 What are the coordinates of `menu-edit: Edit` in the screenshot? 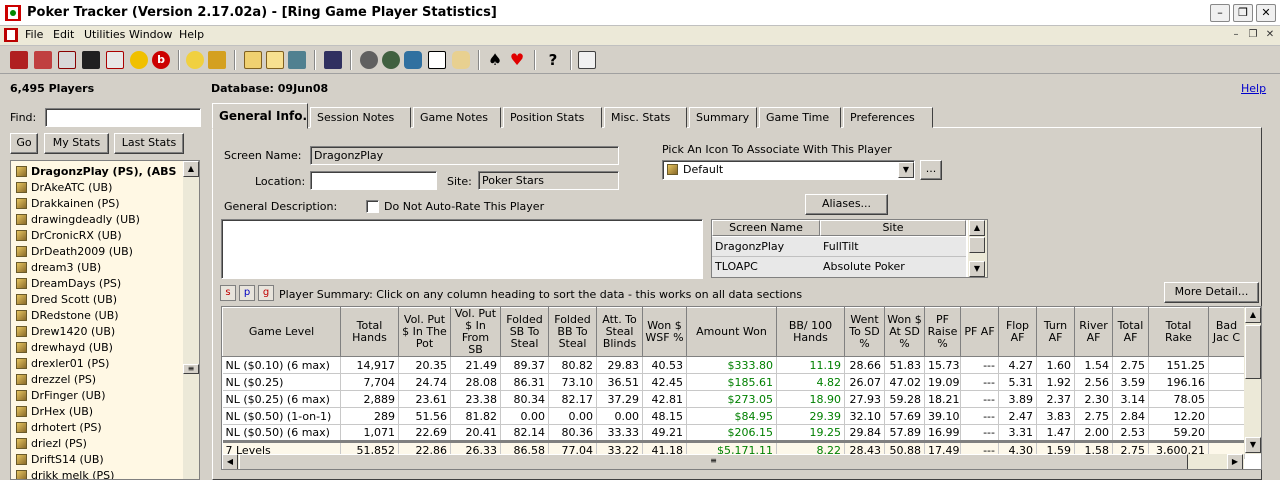 It's located at (63, 34).